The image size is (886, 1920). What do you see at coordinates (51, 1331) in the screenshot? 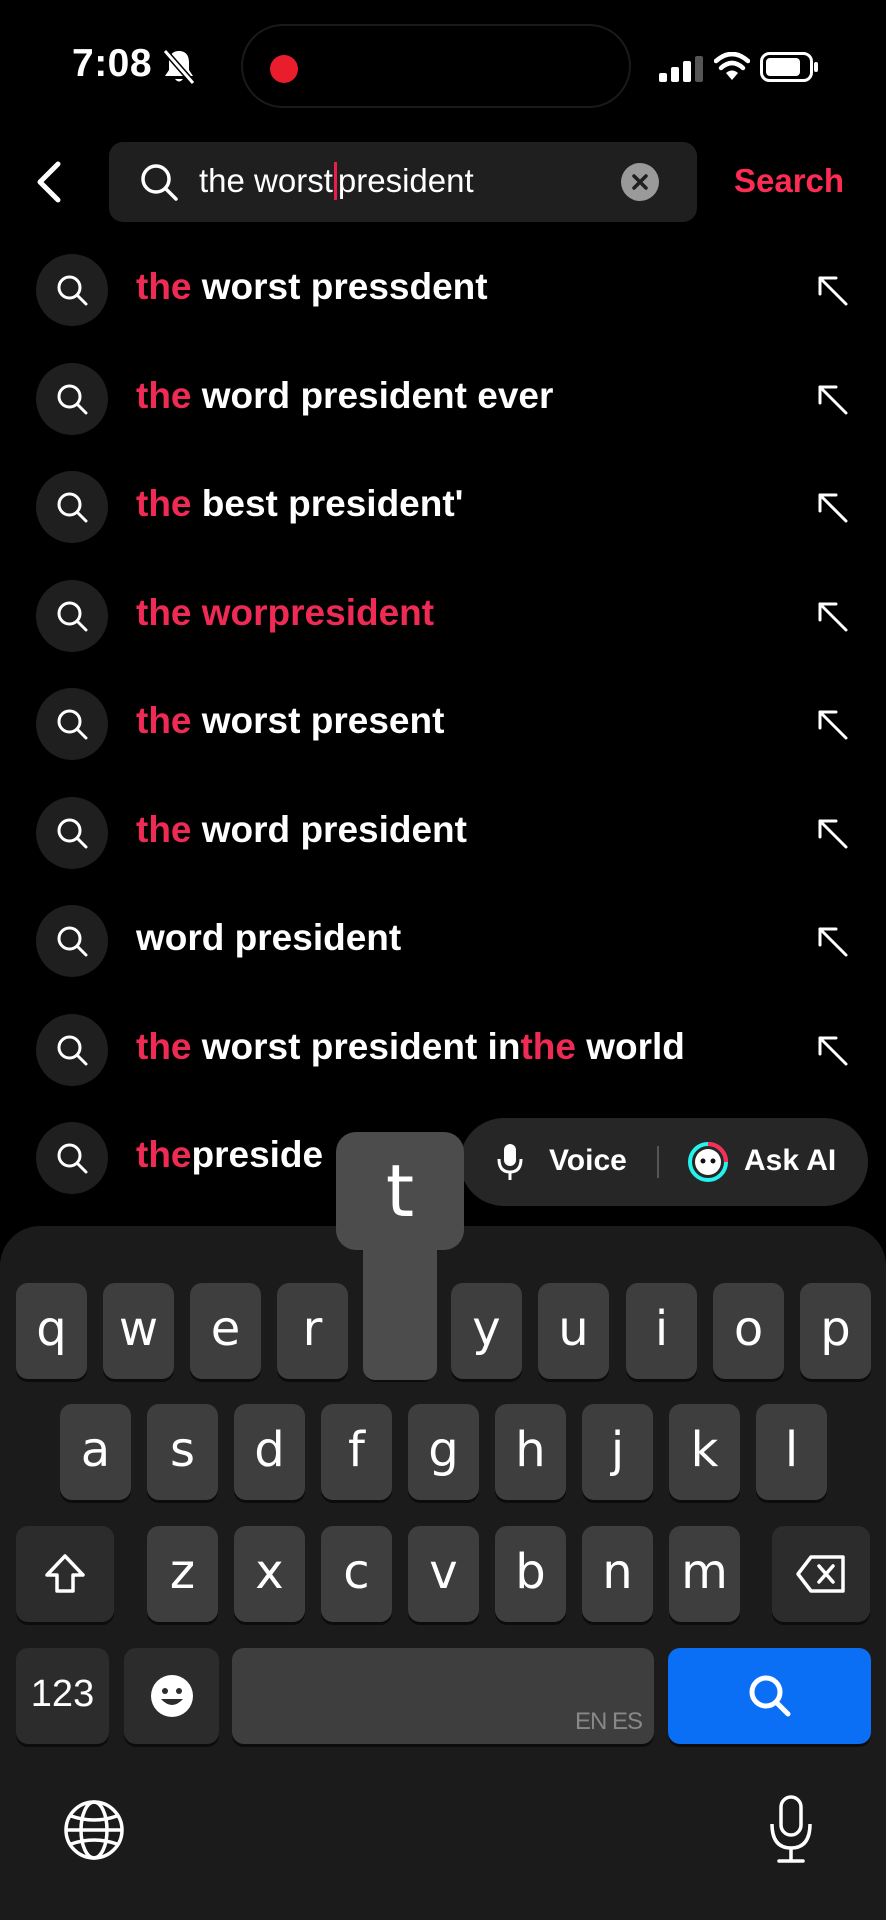
I see `key-q: q` at bounding box center [51, 1331].